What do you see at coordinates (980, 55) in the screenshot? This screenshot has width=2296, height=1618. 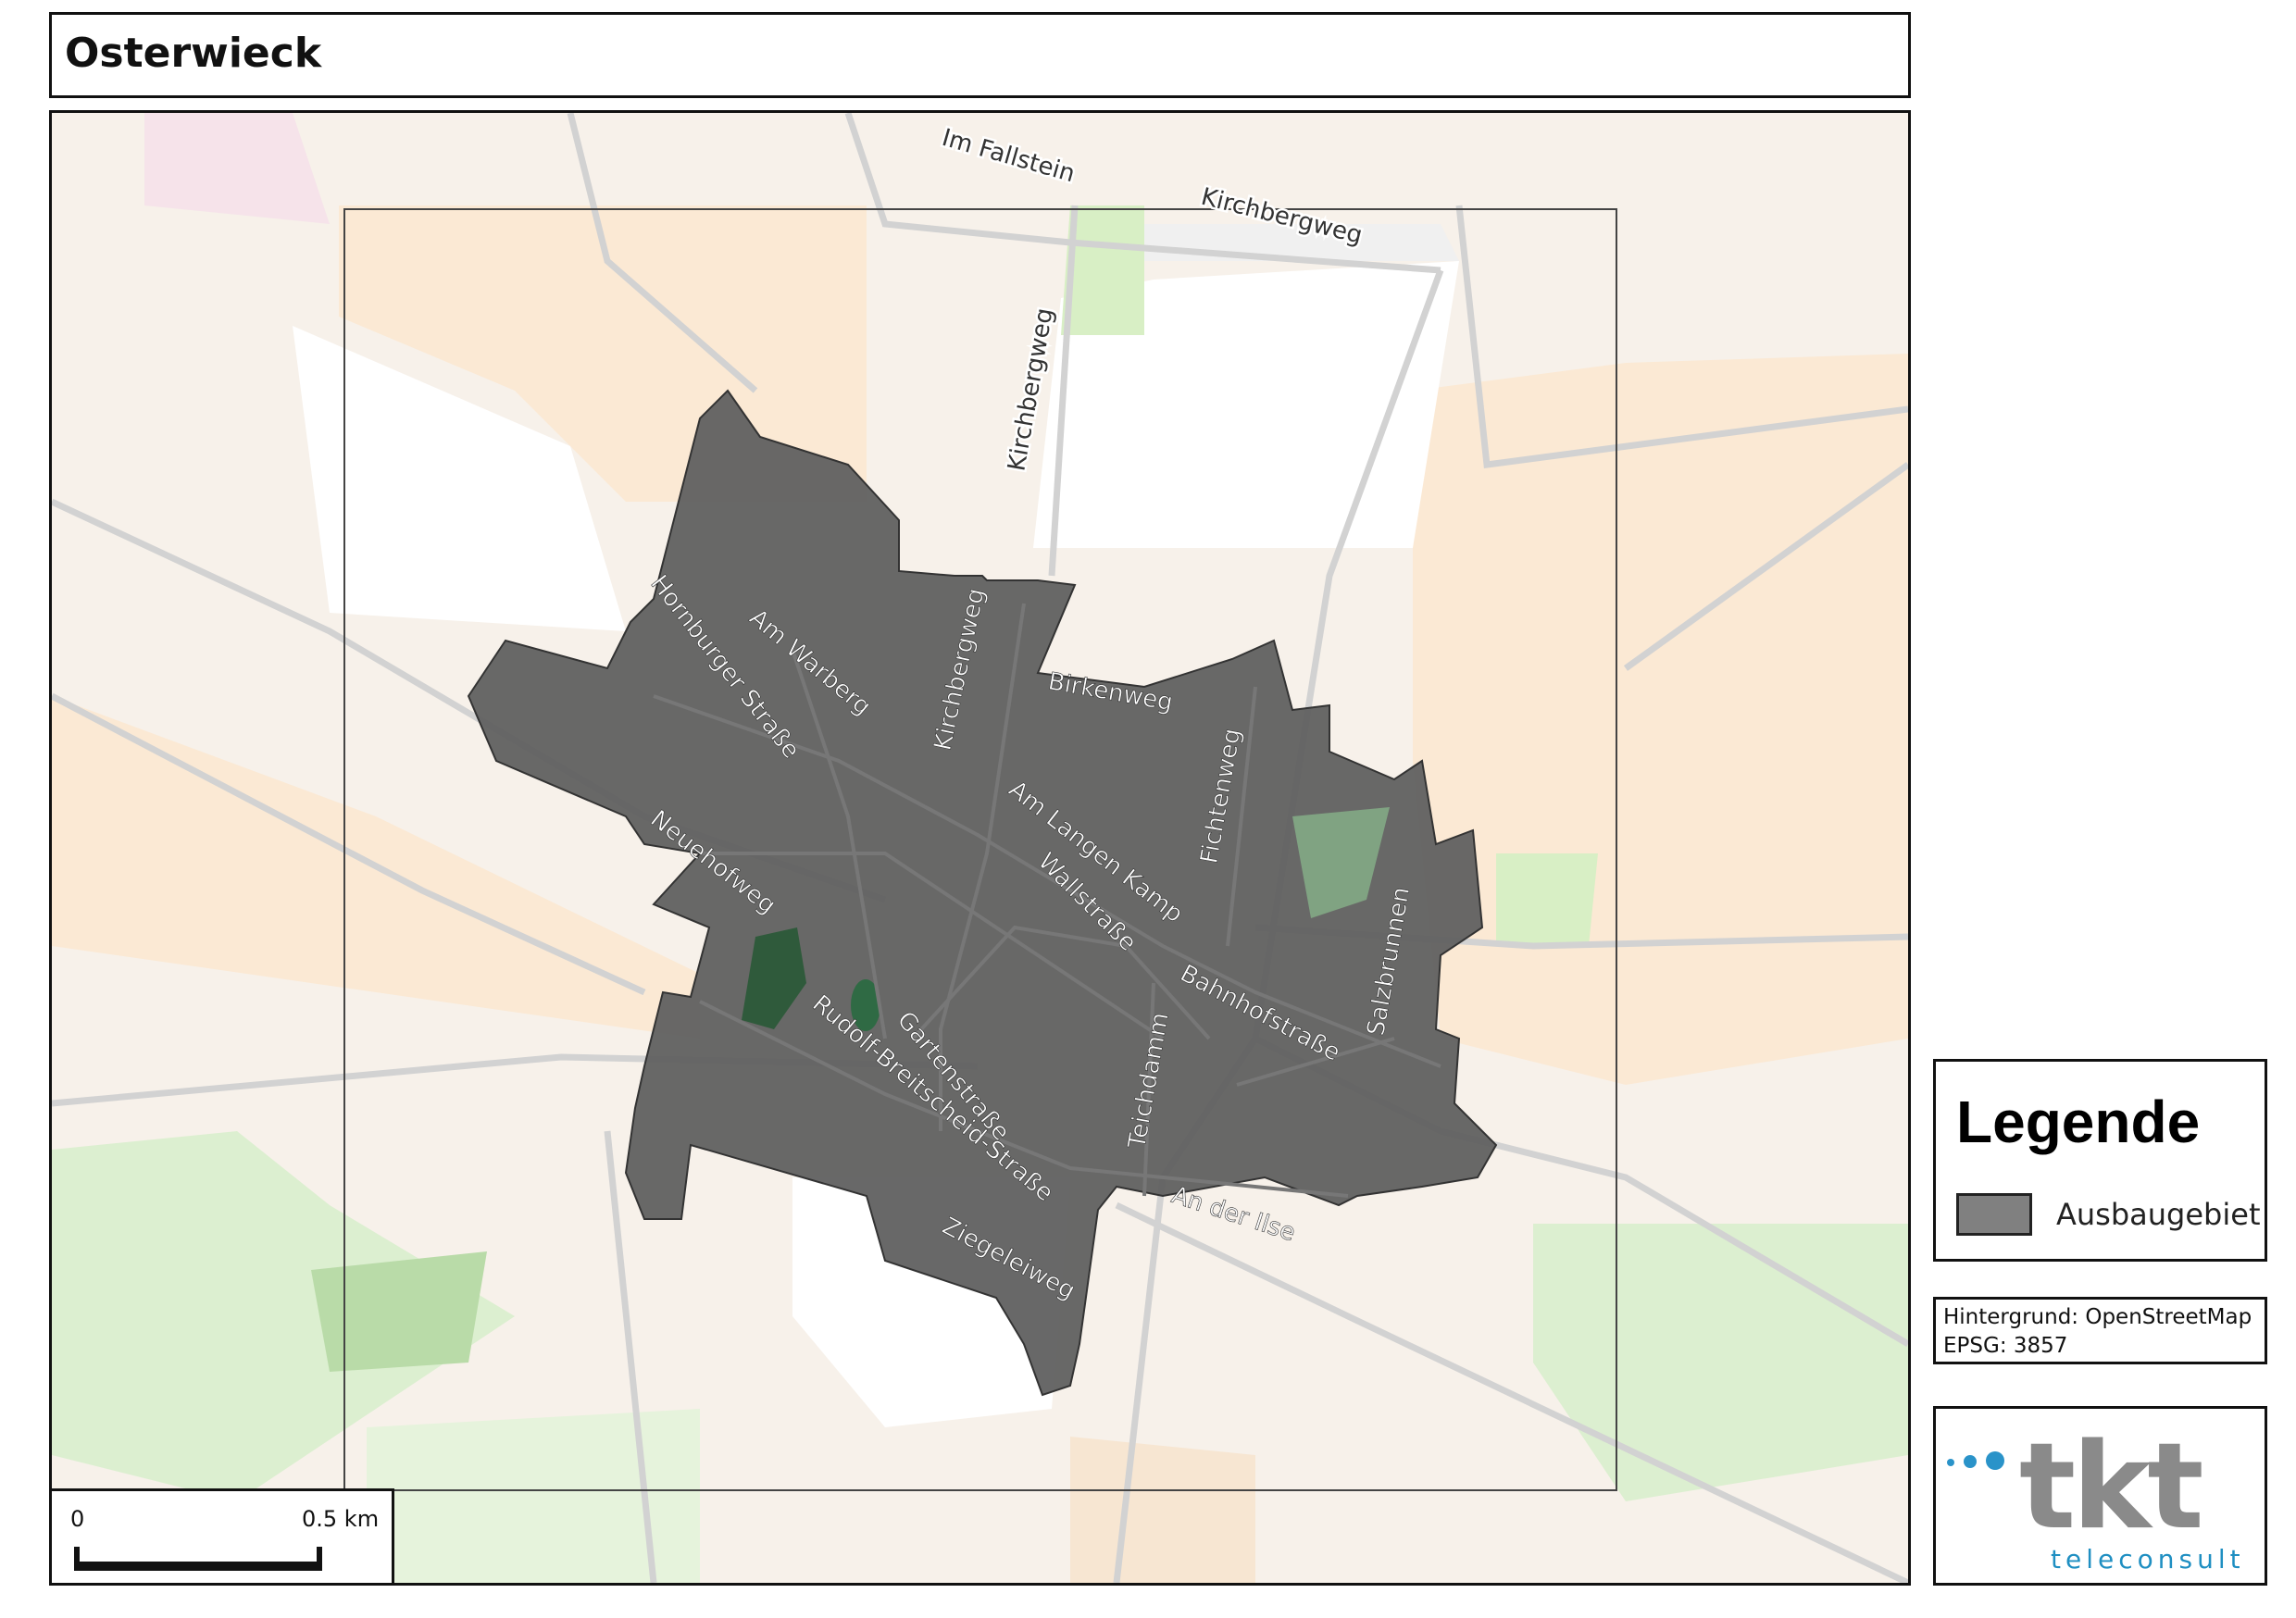 I see `title-box: Osterwieck` at bounding box center [980, 55].